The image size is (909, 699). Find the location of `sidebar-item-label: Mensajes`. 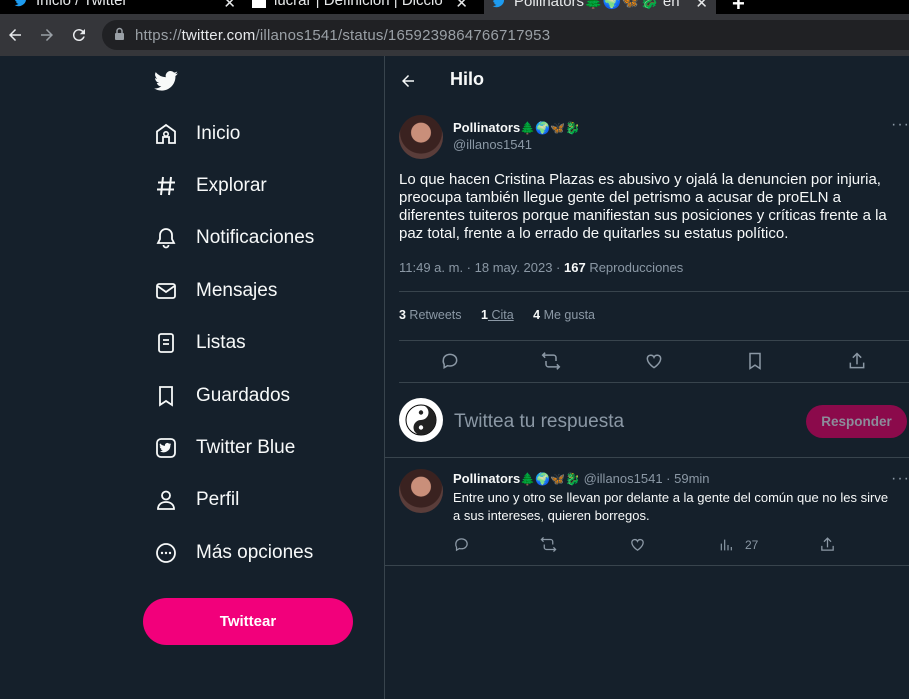

sidebar-item-label: Mensajes is located at coordinates (237, 290).